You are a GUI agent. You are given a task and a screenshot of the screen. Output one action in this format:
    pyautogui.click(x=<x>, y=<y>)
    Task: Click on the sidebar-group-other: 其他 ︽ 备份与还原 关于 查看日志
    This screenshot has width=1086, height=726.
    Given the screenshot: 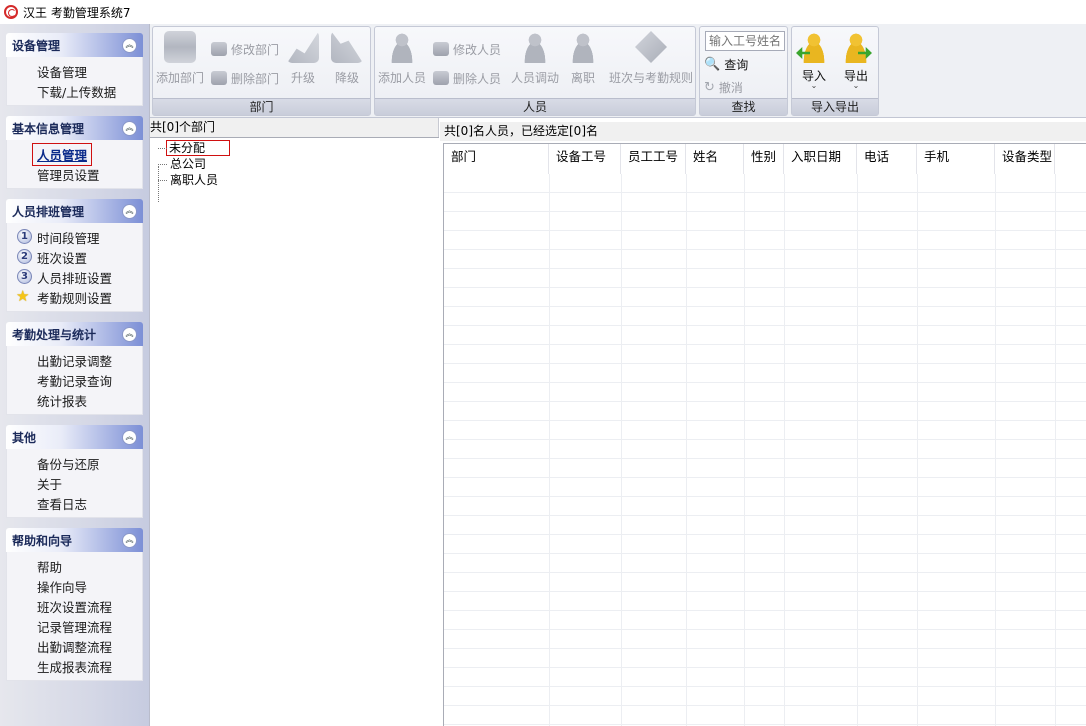 What is the action you would take?
    pyautogui.click(x=74, y=471)
    